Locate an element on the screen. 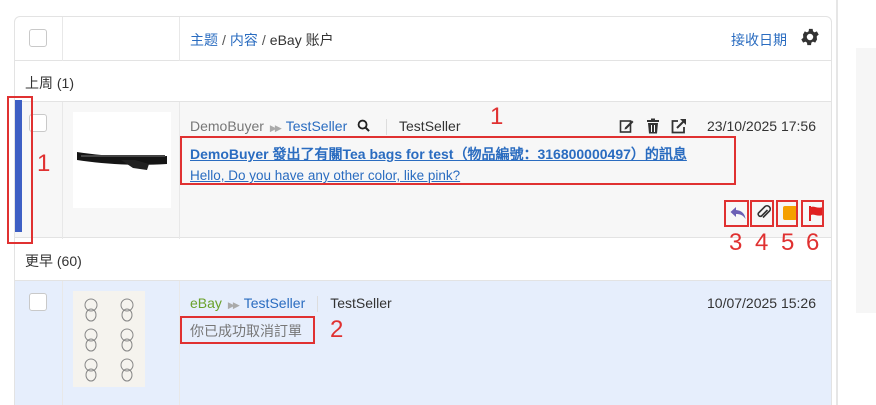  right-gutter is located at coordinates (856, 202).